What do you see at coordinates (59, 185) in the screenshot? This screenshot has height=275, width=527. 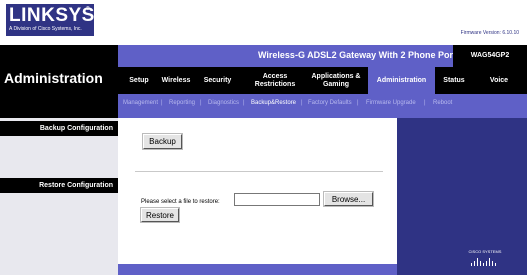 I see `restore-configuration-heading: Restore Configuration` at bounding box center [59, 185].